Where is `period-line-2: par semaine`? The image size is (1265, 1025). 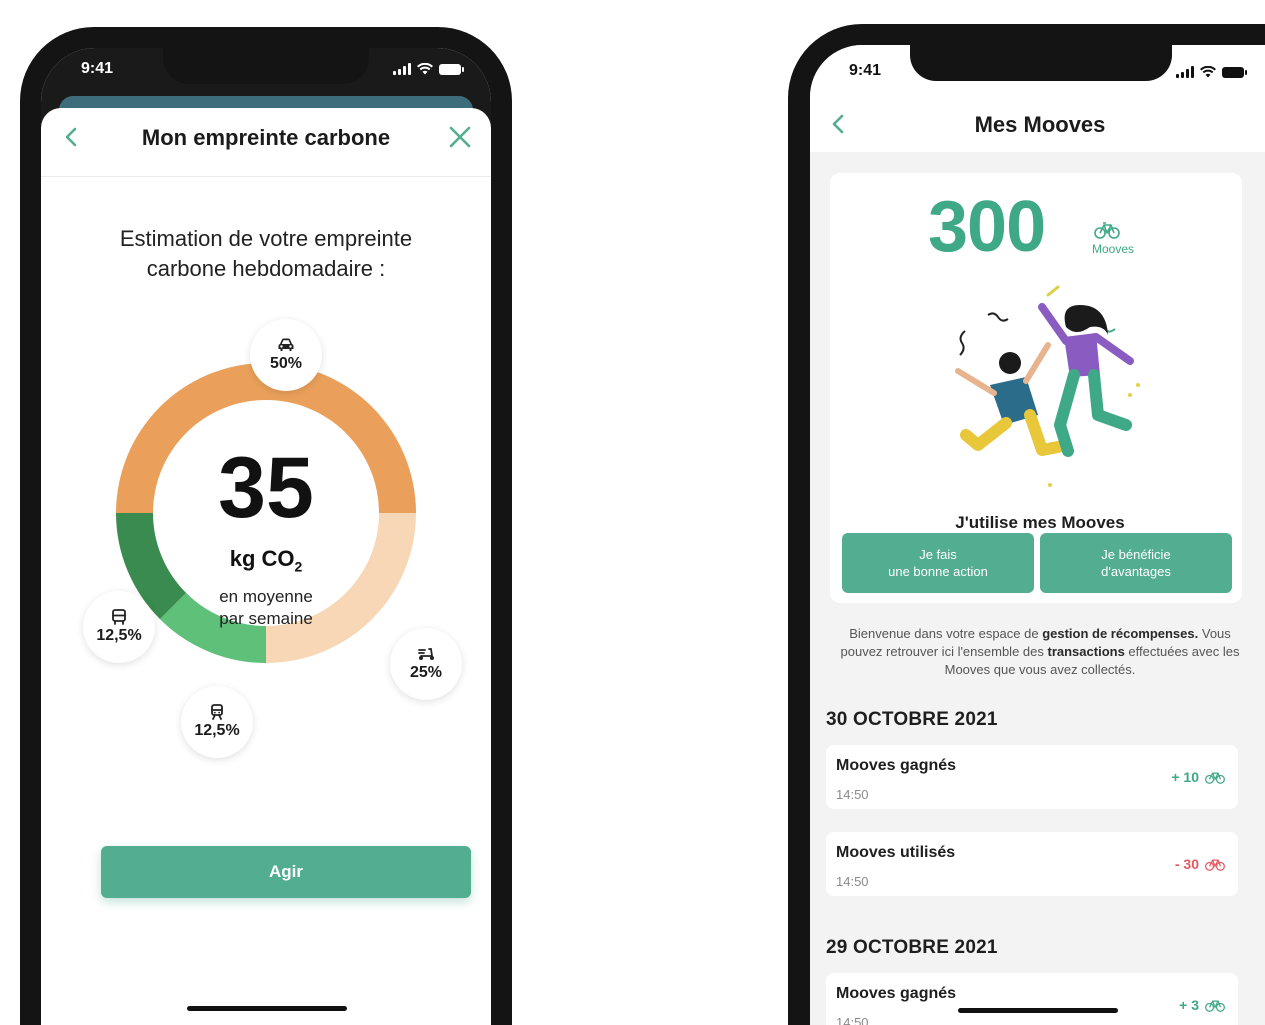
period-line-2: par semaine is located at coordinates (266, 618).